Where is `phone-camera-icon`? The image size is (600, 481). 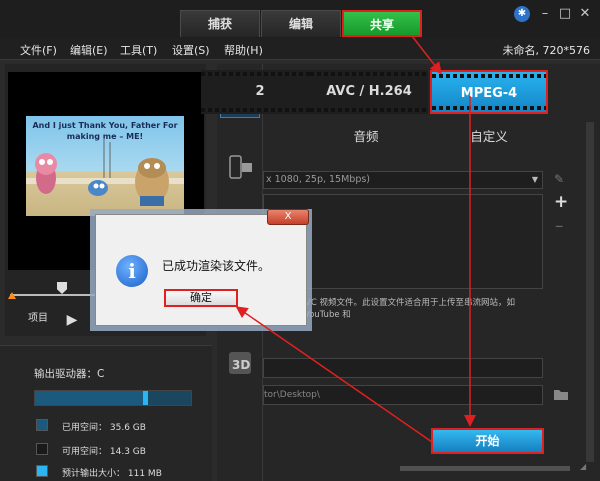 phone-camera-icon is located at coordinates (240, 167).